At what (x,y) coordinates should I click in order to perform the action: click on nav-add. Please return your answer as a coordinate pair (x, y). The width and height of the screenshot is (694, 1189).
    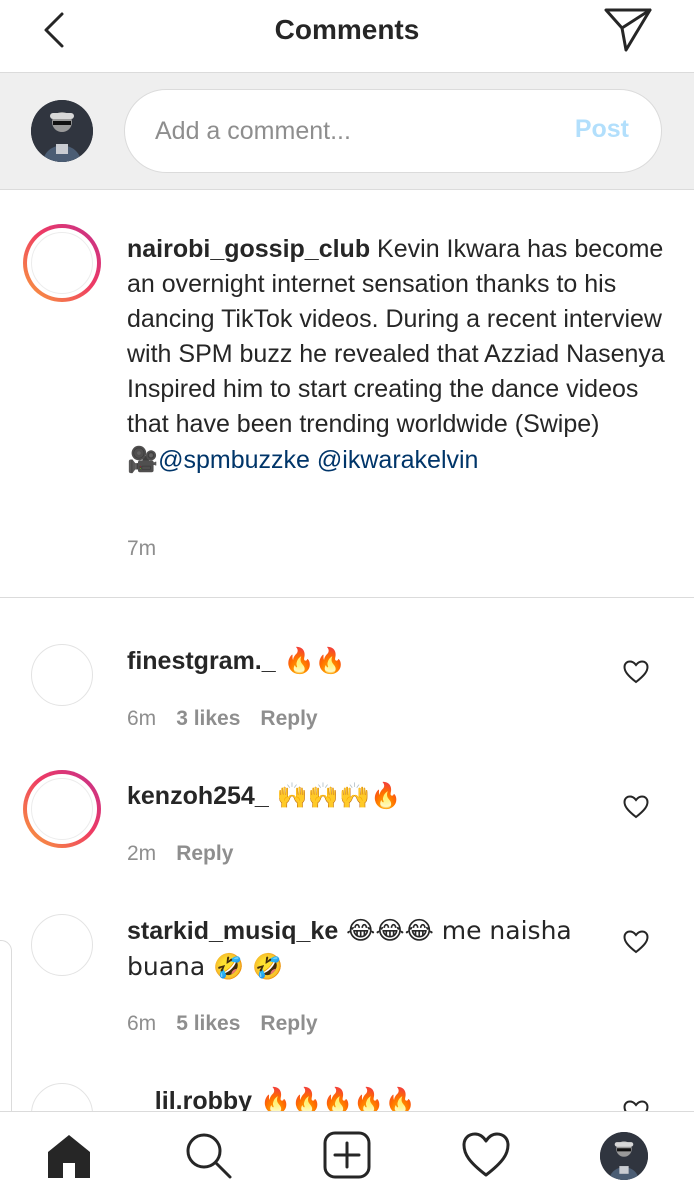
    Looking at the image, I should click on (347, 1155).